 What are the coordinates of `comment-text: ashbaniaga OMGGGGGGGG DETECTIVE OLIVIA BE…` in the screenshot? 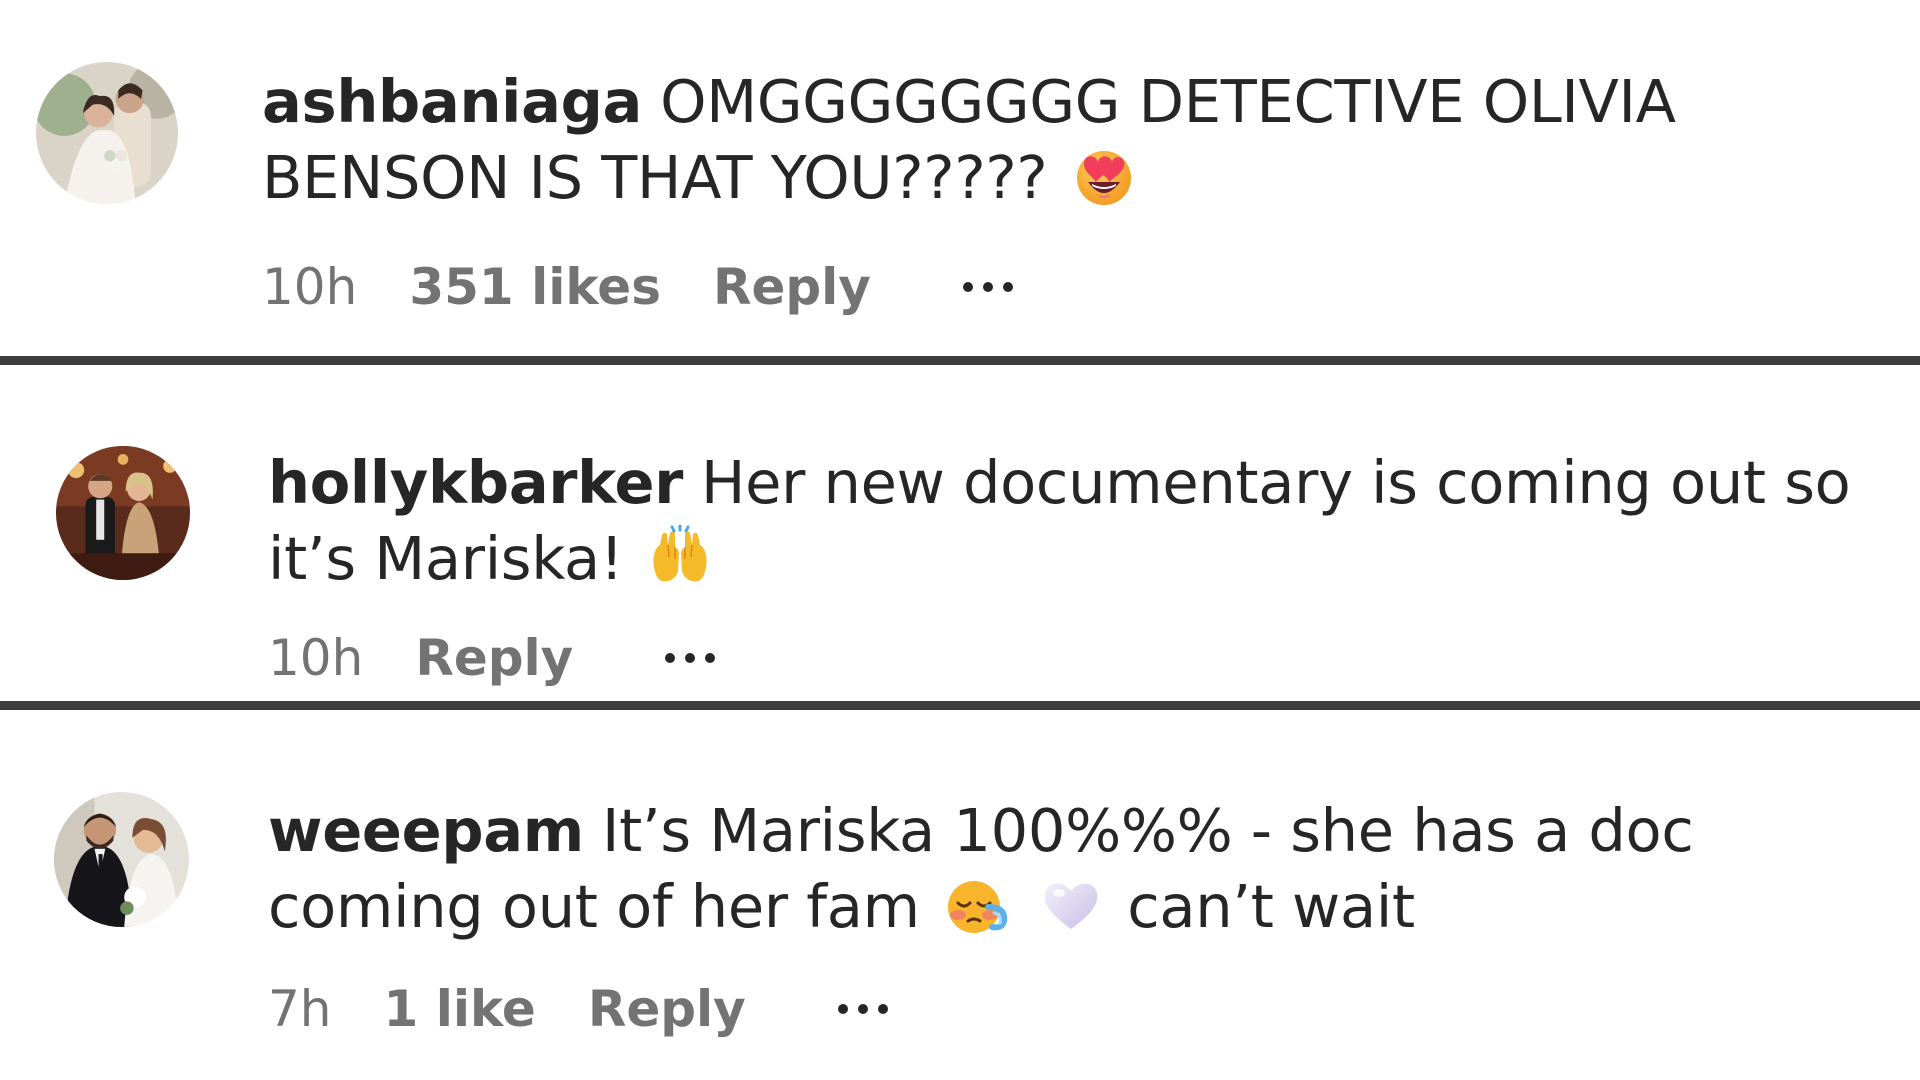 It's located at (1080, 140).